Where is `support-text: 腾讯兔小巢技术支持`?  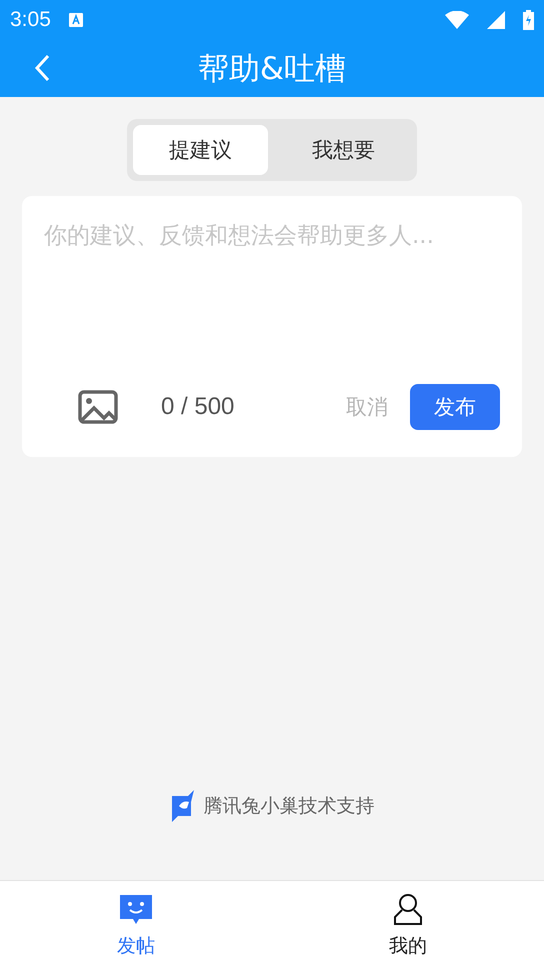
support-text: 腾讯兔小巢技术支持 is located at coordinates (289, 806).